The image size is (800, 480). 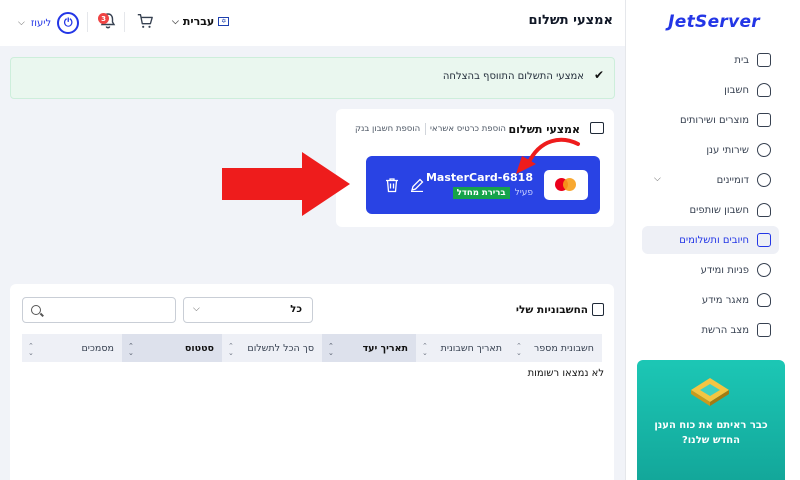 What do you see at coordinates (711, 433) in the screenshot?
I see `promo-text: כבר ראיתם את כוח הענן החדש שלנו?` at bounding box center [711, 433].